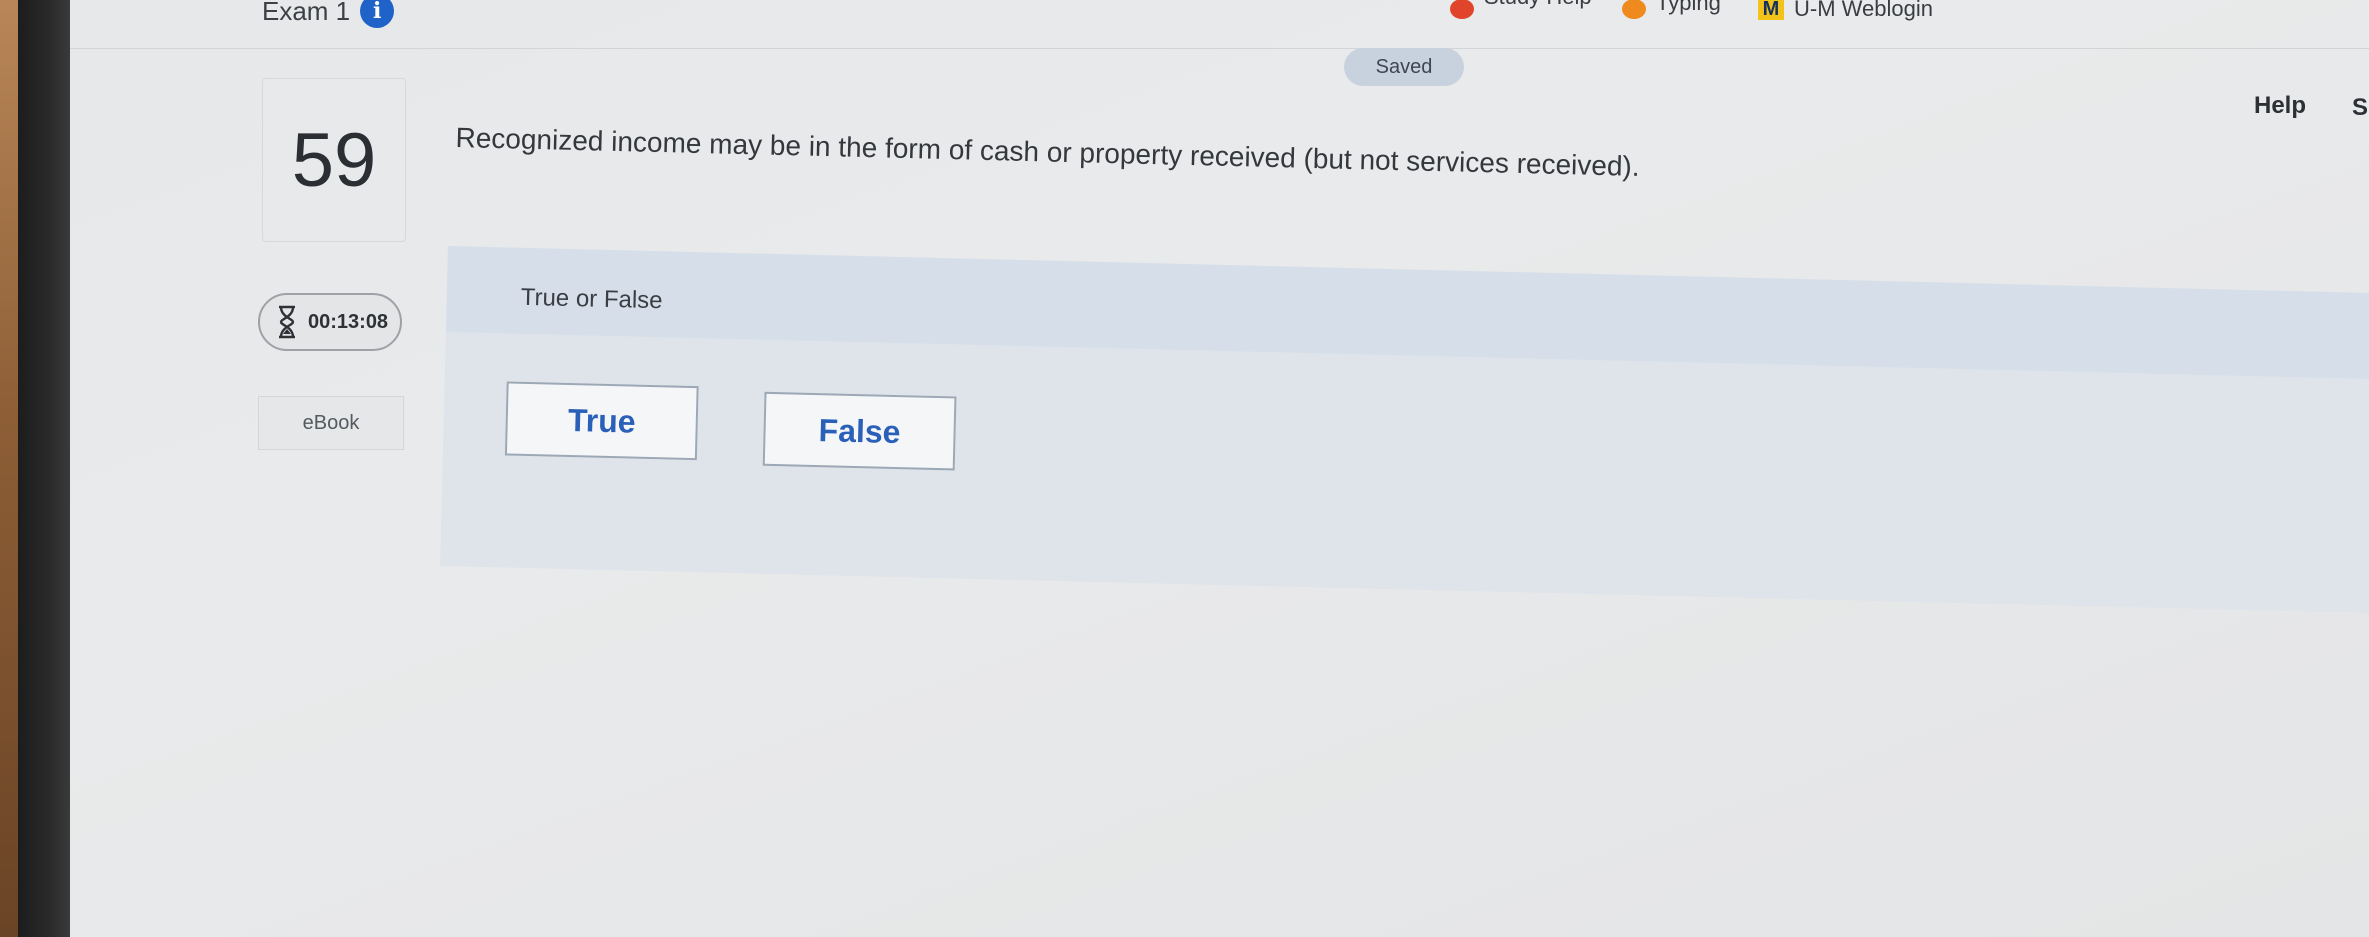 Image resolution: width=2369 pixels, height=937 pixels. I want to click on timer: 00:13:08, so click(330, 322).